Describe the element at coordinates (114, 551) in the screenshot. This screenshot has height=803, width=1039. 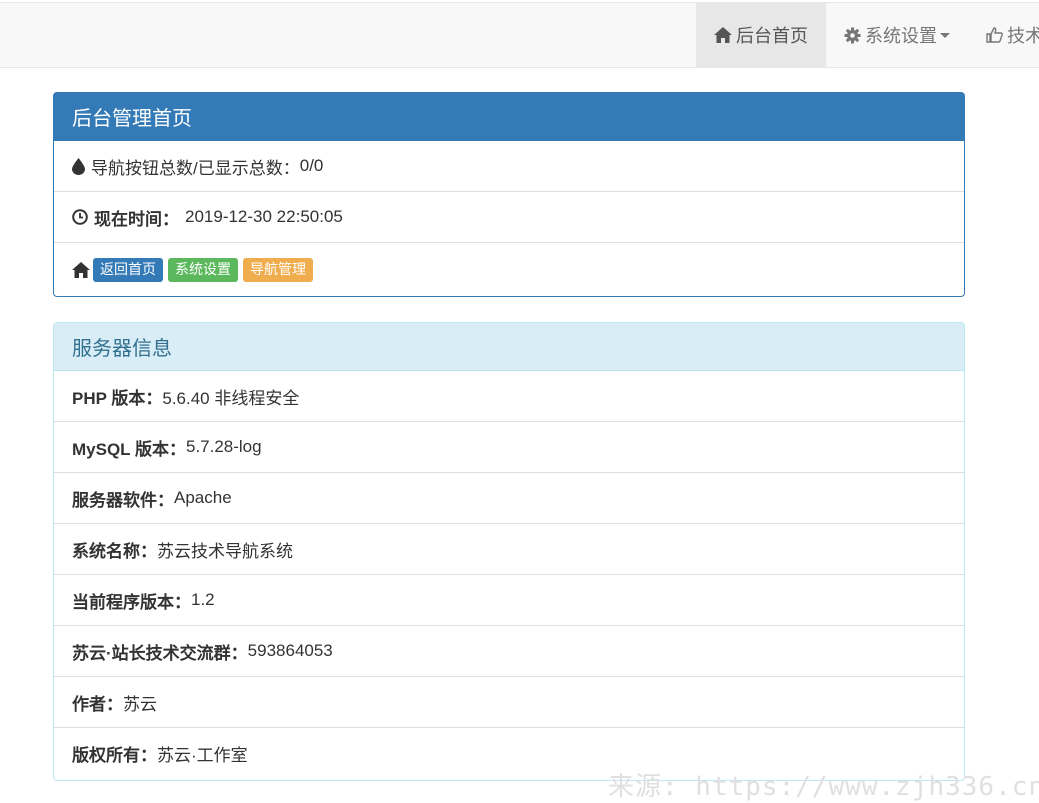
I see `info-label: 系统名称：` at that location.